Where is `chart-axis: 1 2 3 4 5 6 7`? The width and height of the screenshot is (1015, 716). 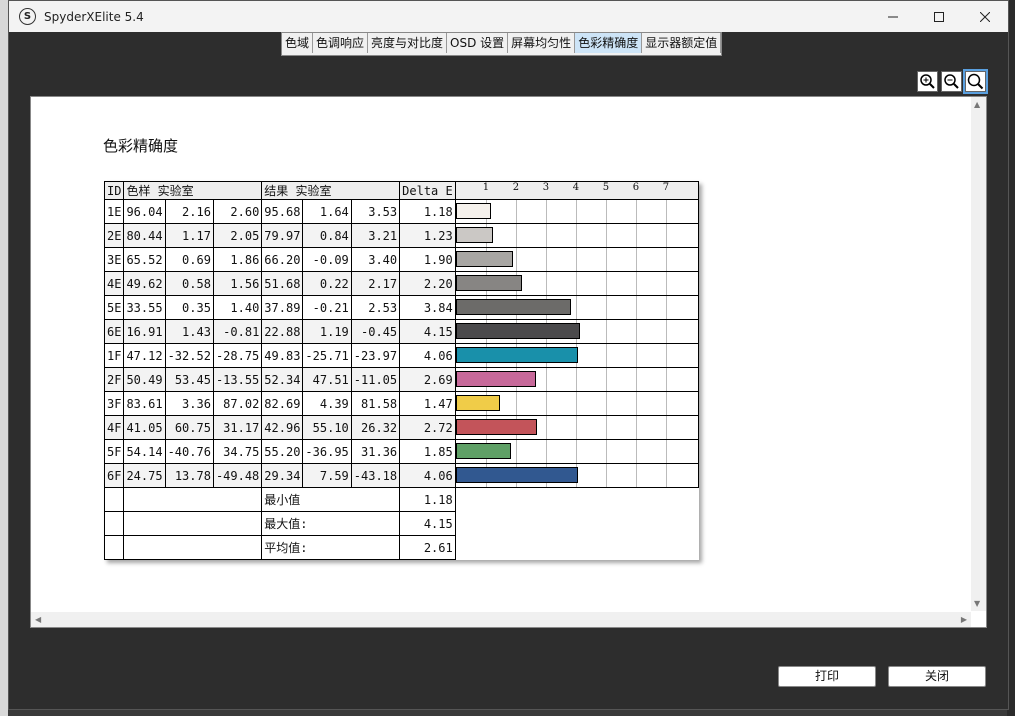
chart-axis: 1 2 3 4 5 6 7 is located at coordinates (576, 190).